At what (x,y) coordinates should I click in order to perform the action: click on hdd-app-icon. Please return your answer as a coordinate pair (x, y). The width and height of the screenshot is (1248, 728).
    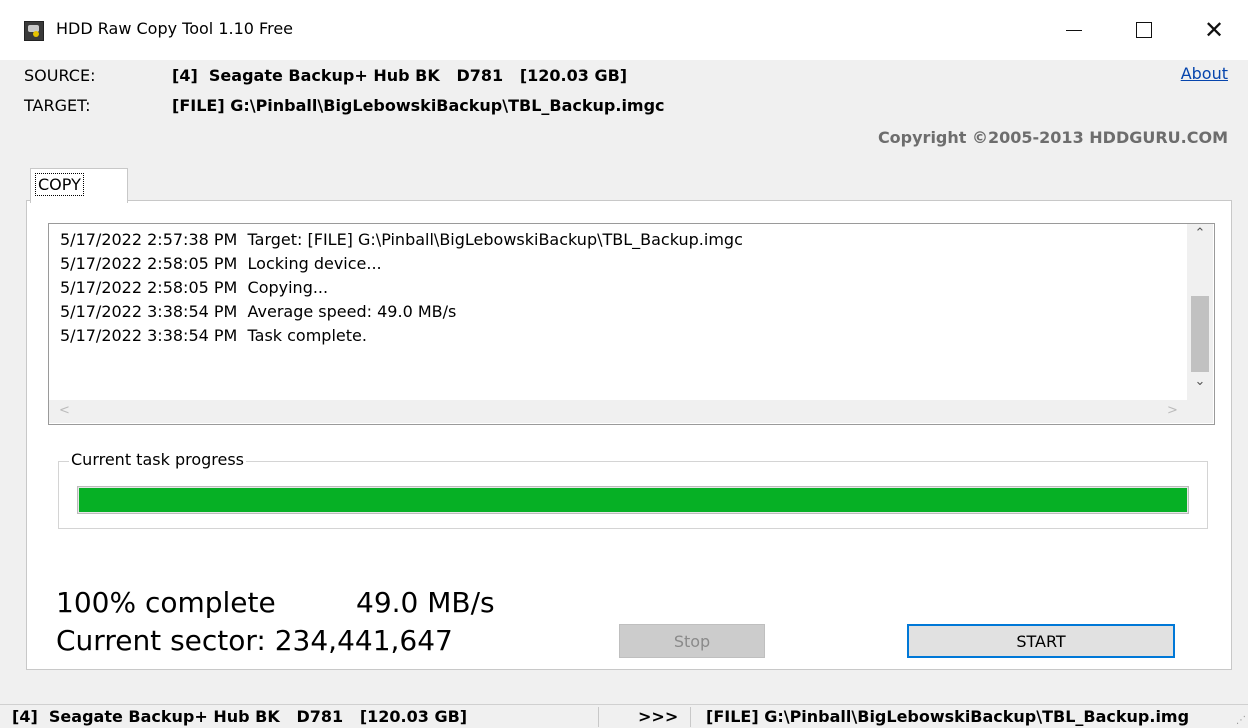
    Looking at the image, I should click on (34, 31).